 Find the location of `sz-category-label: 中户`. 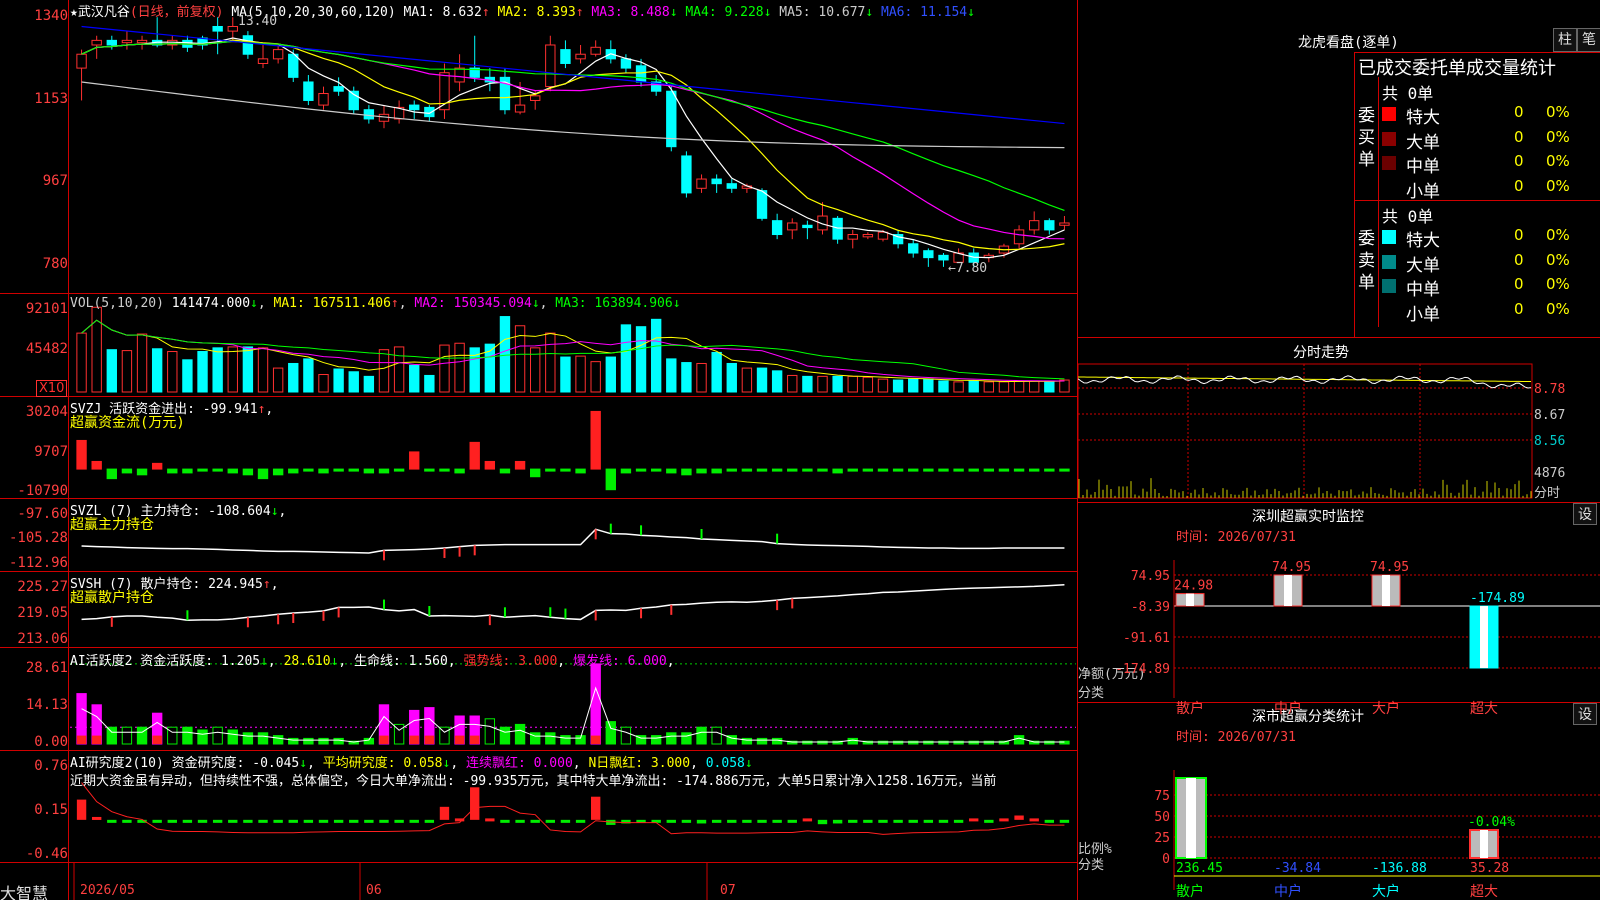

sz-category-label: 中户 is located at coordinates (1288, 708).